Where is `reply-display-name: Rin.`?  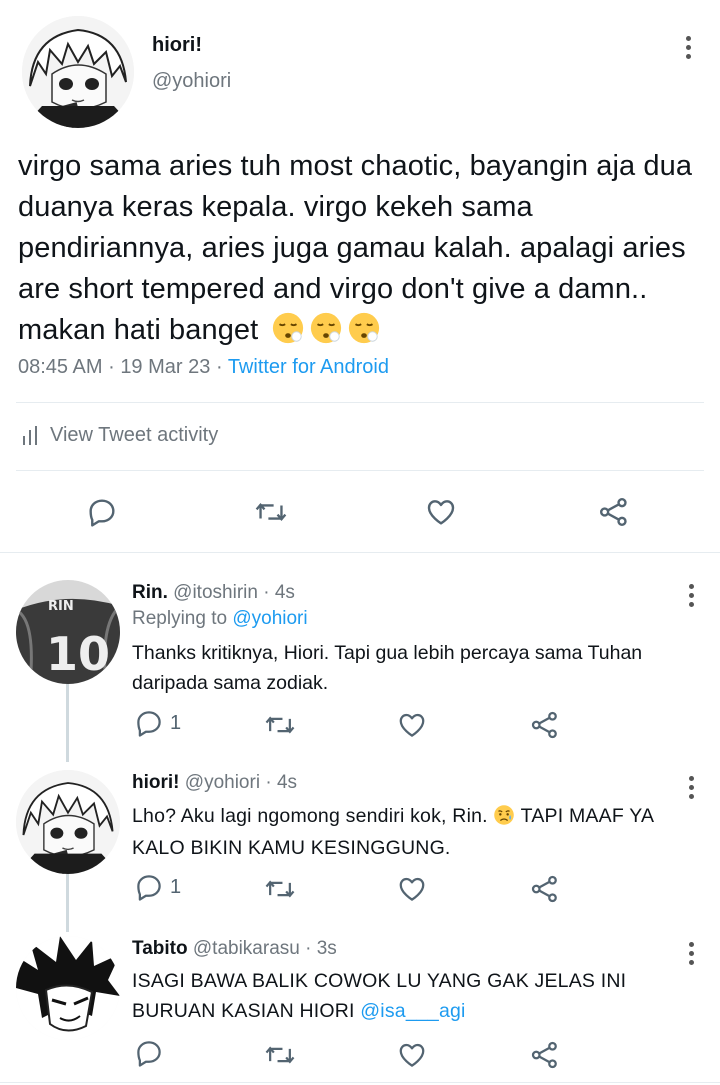
reply-display-name: Rin. is located at coordinates (150, 592).